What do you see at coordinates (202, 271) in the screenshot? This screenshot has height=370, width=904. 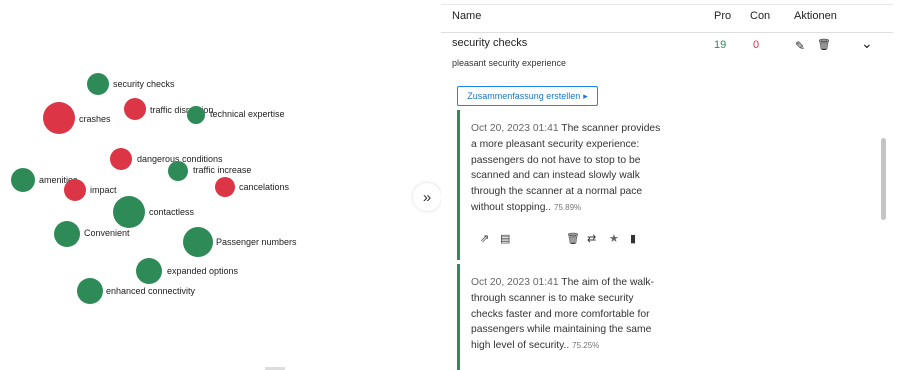 I see `bubble-label-expanded-options: expanded options` at bounding box center [202, 271].